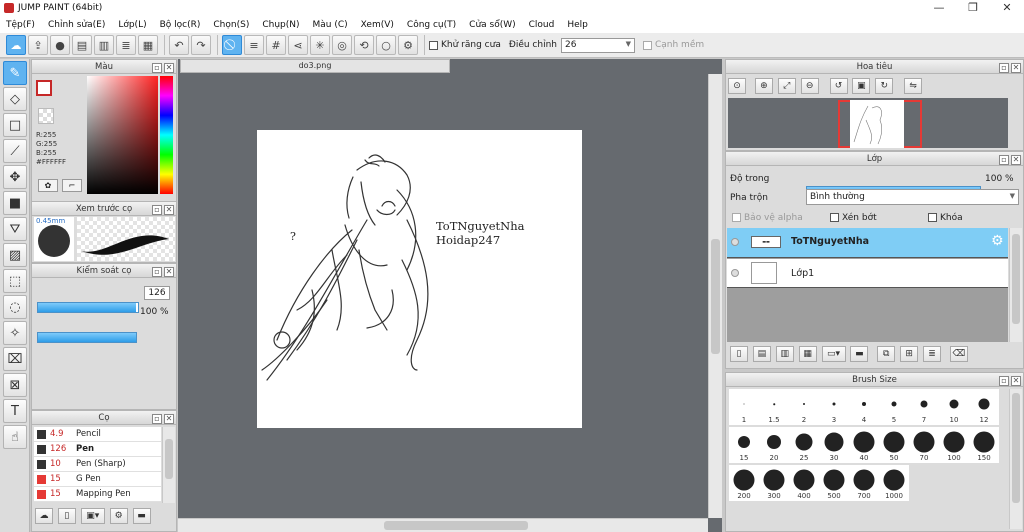 This screenshot has width=1024, height=532. I want to click on fit-icon: ⤢, so click(786, 86).